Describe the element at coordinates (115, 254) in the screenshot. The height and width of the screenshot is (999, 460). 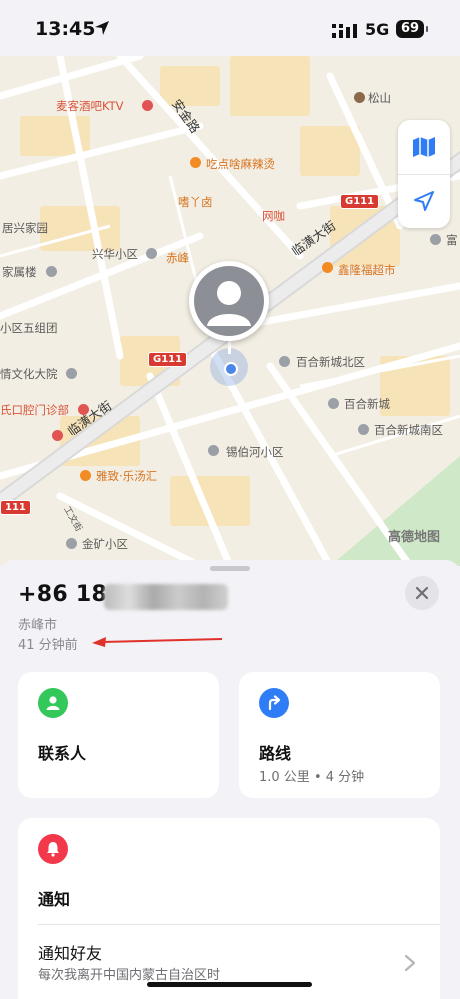
I see `map-label-xinghua: 兴华小区` at that location.